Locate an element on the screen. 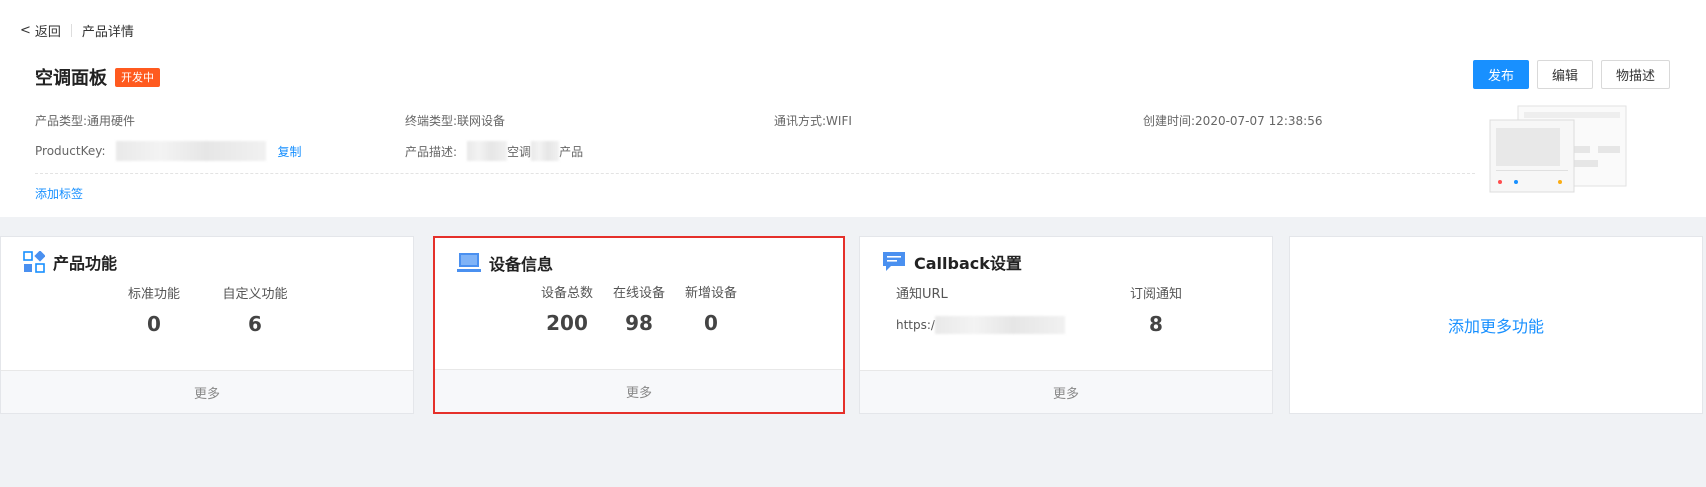 This screenshot has width=1706, height=487. stat-label: 订阅通知 is located at coordinates (1155, 294).